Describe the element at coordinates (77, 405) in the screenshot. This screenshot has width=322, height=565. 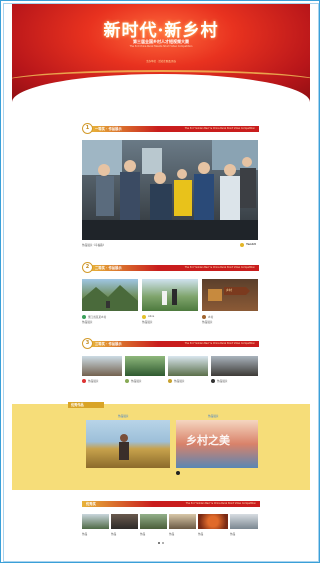
I see `featured-title: 优秀作品` at that location.